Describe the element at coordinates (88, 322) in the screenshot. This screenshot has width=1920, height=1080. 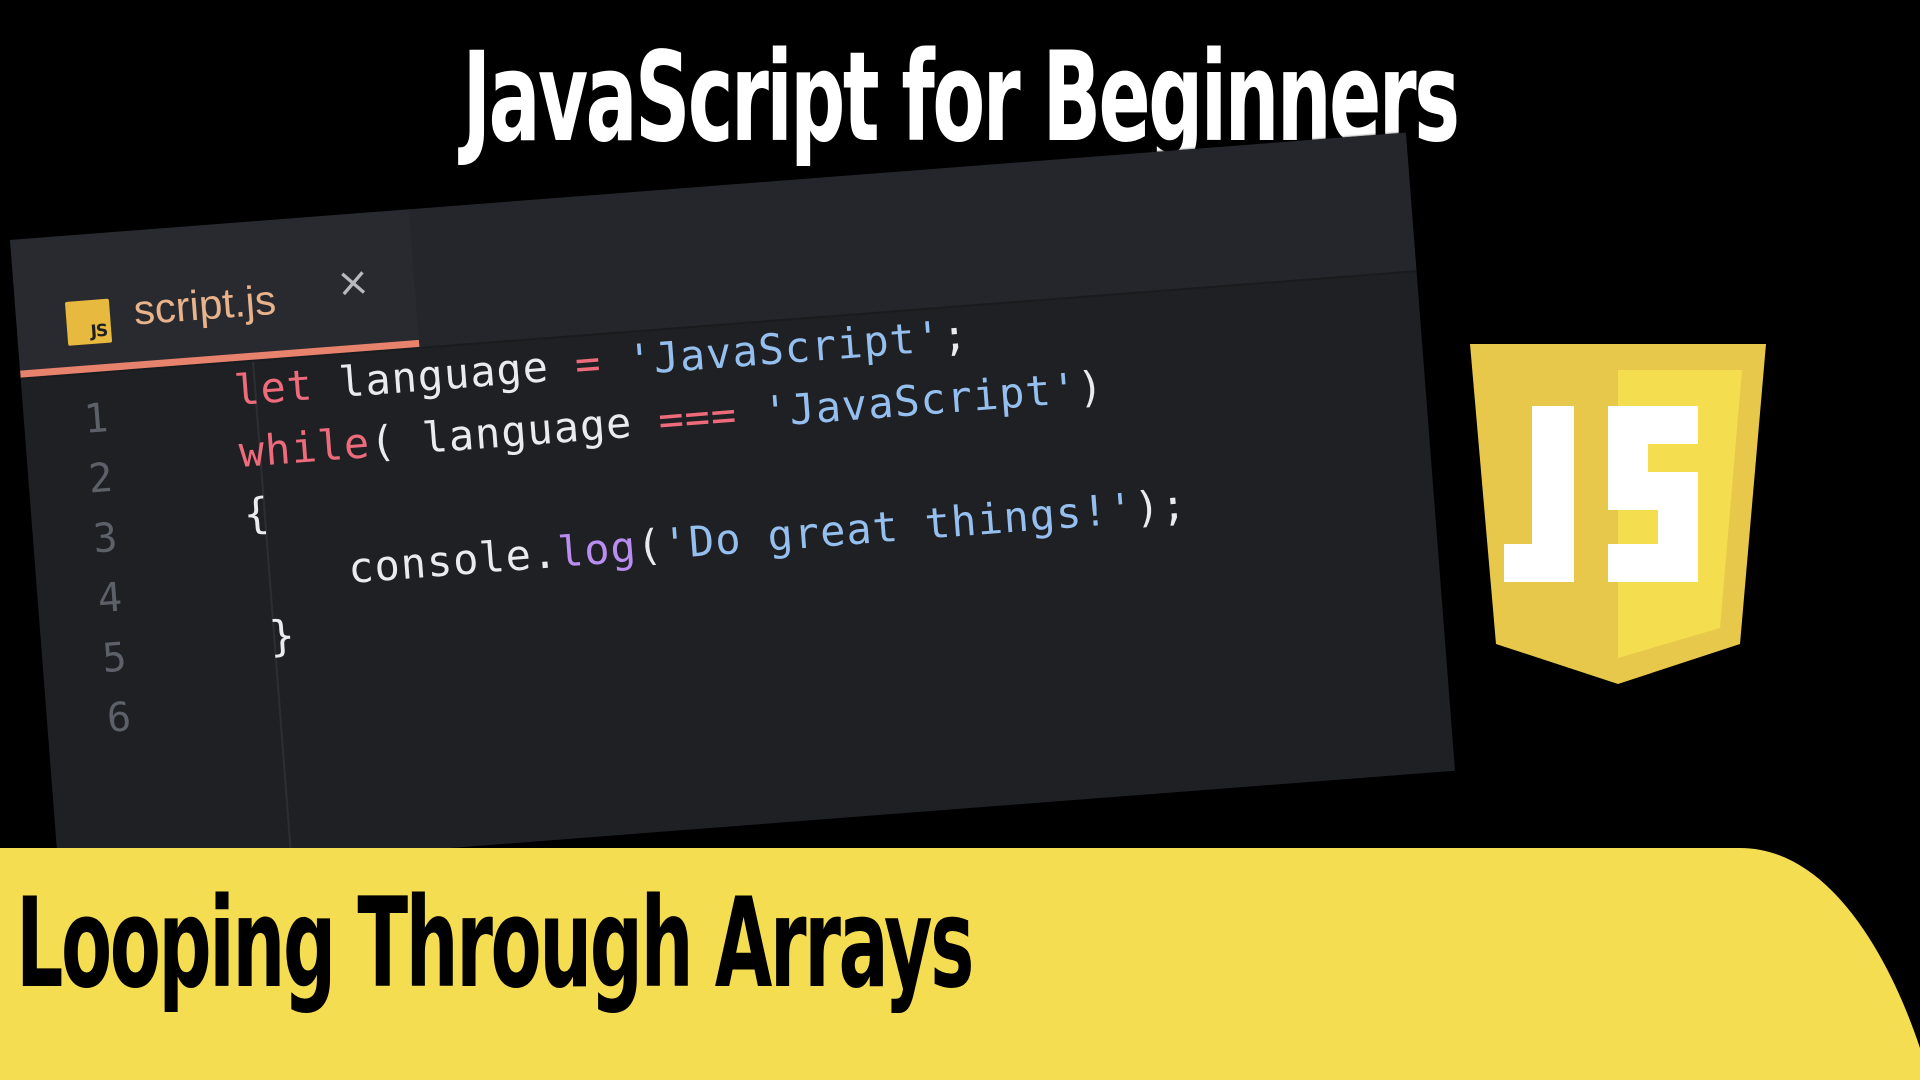
I see `js-file-icon: JS` at that location.